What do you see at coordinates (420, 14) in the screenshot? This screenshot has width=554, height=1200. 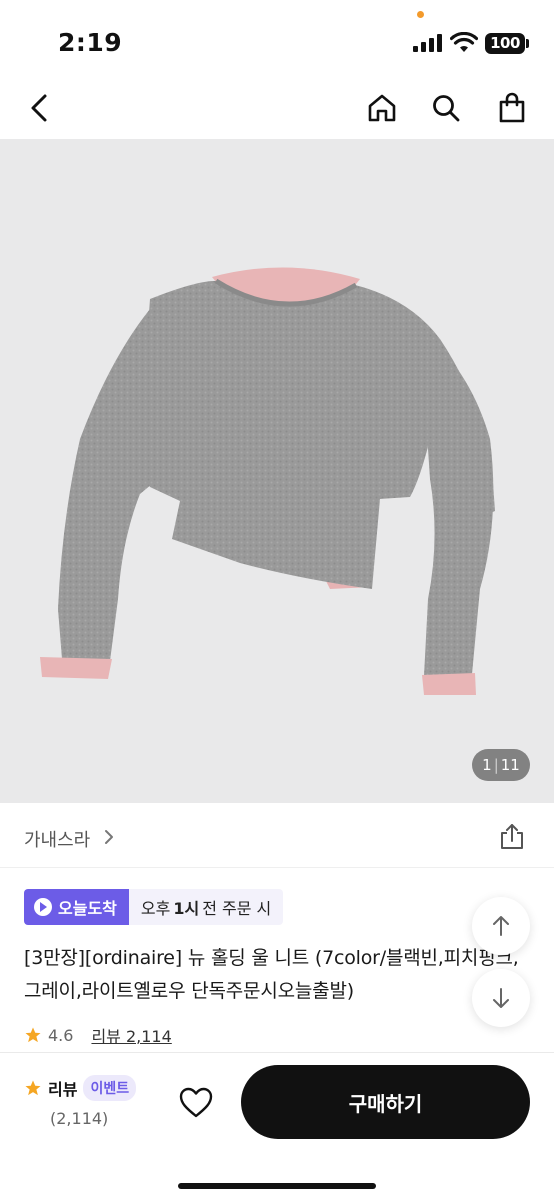 I see `privacy-indicator-dot` at bounding box center [420, 14].